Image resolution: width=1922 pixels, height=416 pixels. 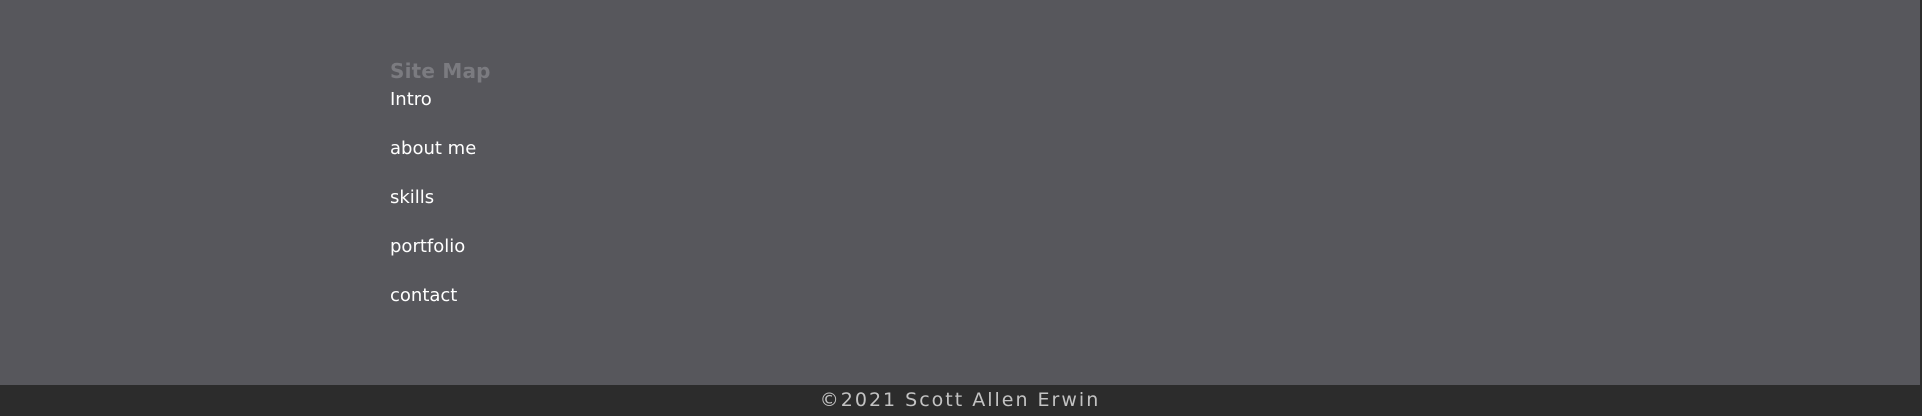 What do you see at coordinates (440, 71) in the screenshot?
I see `site-map-title: Site Map` at bounding box center [440, 71].